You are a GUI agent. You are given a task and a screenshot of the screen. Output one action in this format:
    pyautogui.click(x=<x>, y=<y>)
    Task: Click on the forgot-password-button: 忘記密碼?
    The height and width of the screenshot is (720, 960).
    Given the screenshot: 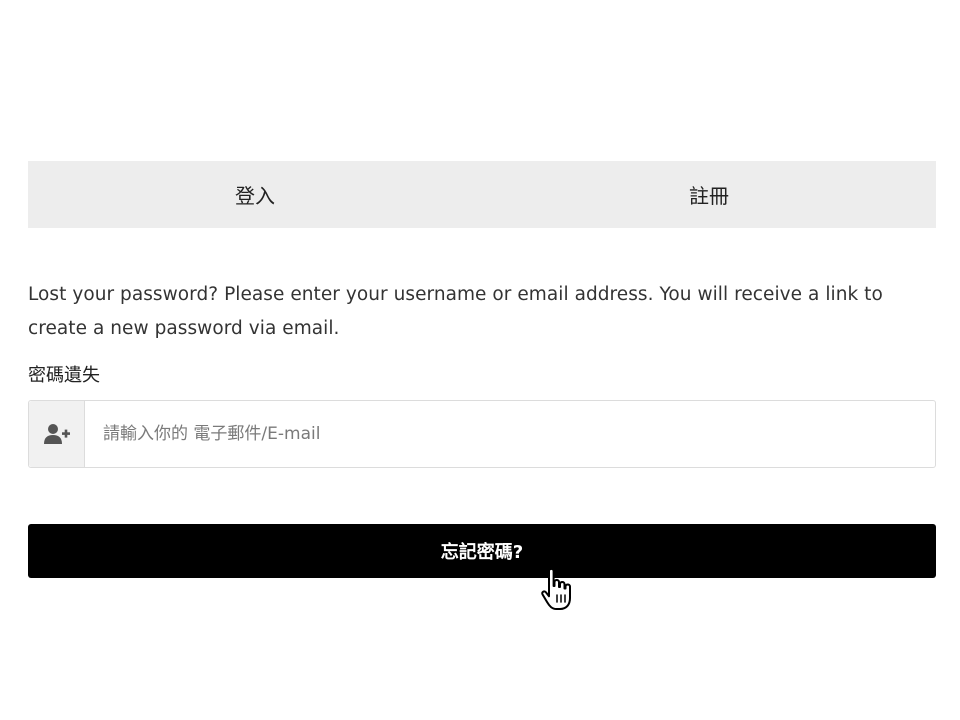 What is the action you would take?
    pyautogui.click(x=482, y=551)
    